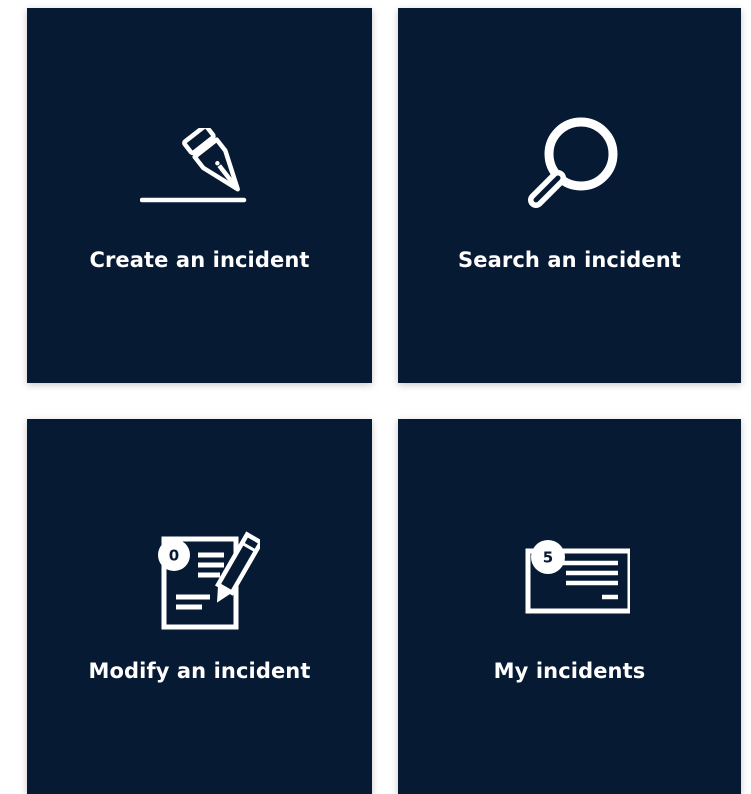 This screenshot has width=751, height=794. I want to click on magnifier-icon, so click(572, 162).